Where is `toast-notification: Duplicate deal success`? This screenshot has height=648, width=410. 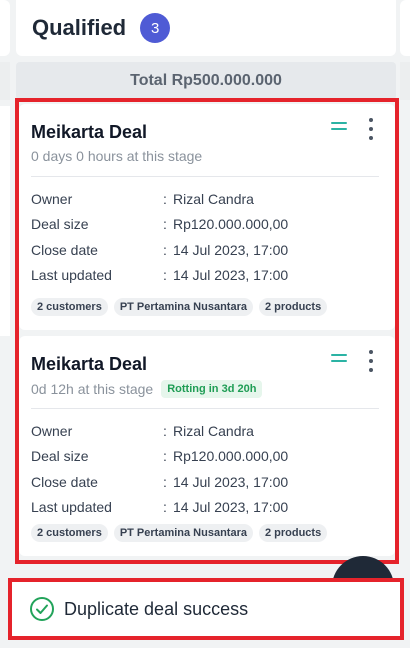
toast-notification: Duplicate deal success is located at coordinates (206, 609).